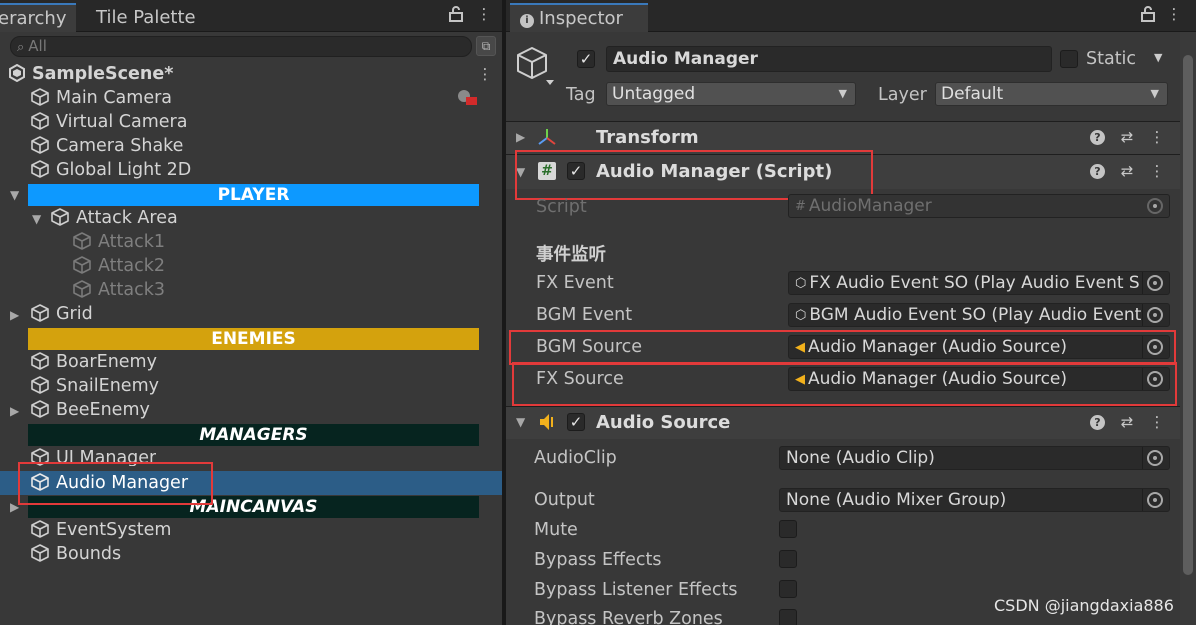  Describe the element at coordinates (17, 73) in the screenshot. I see `unity-scene-icon` at that location.